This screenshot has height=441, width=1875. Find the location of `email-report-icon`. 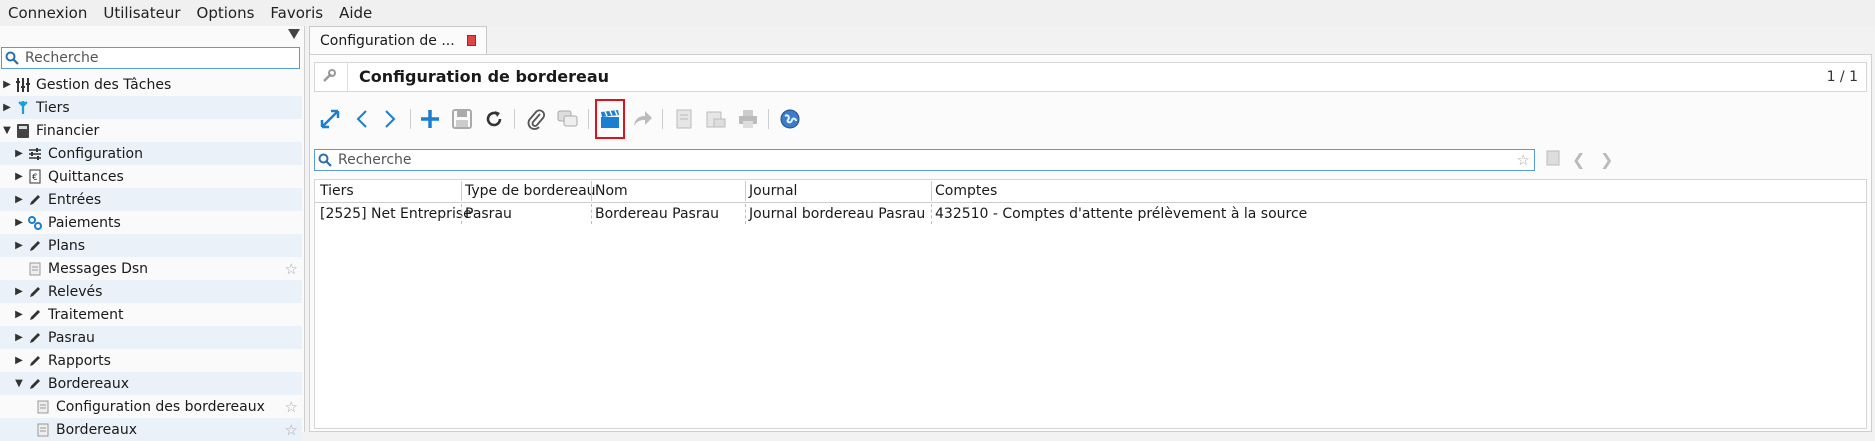

email-report-icon is located at coordinates (716, 119).